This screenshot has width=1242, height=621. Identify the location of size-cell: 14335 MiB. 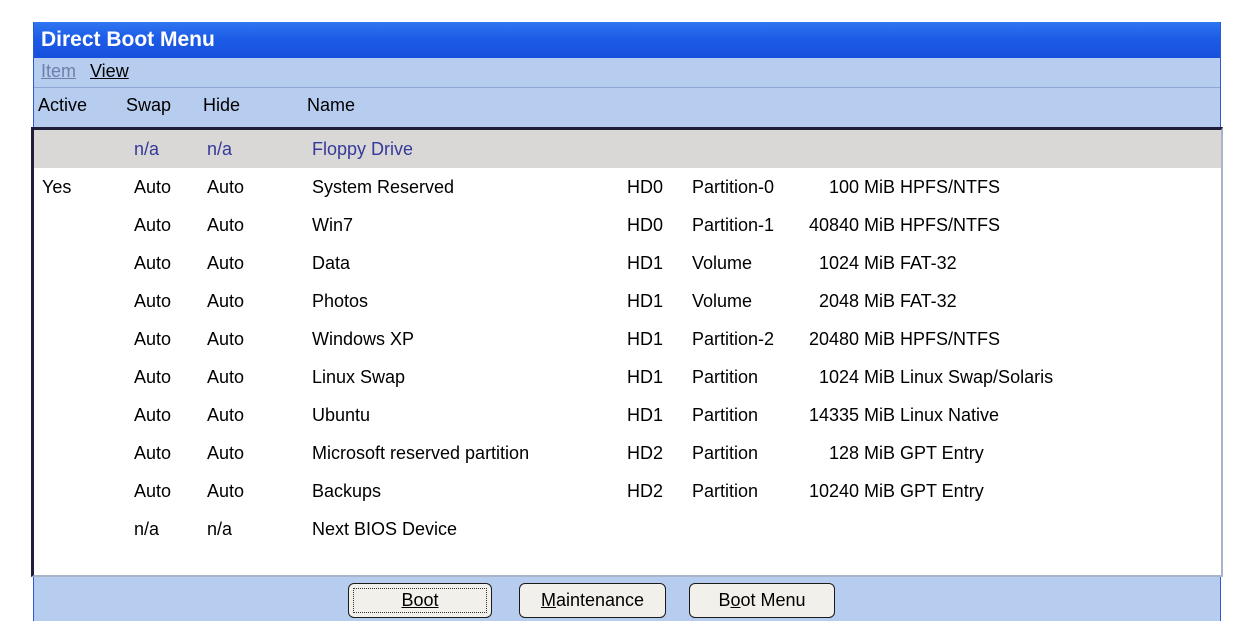
(851, 415).